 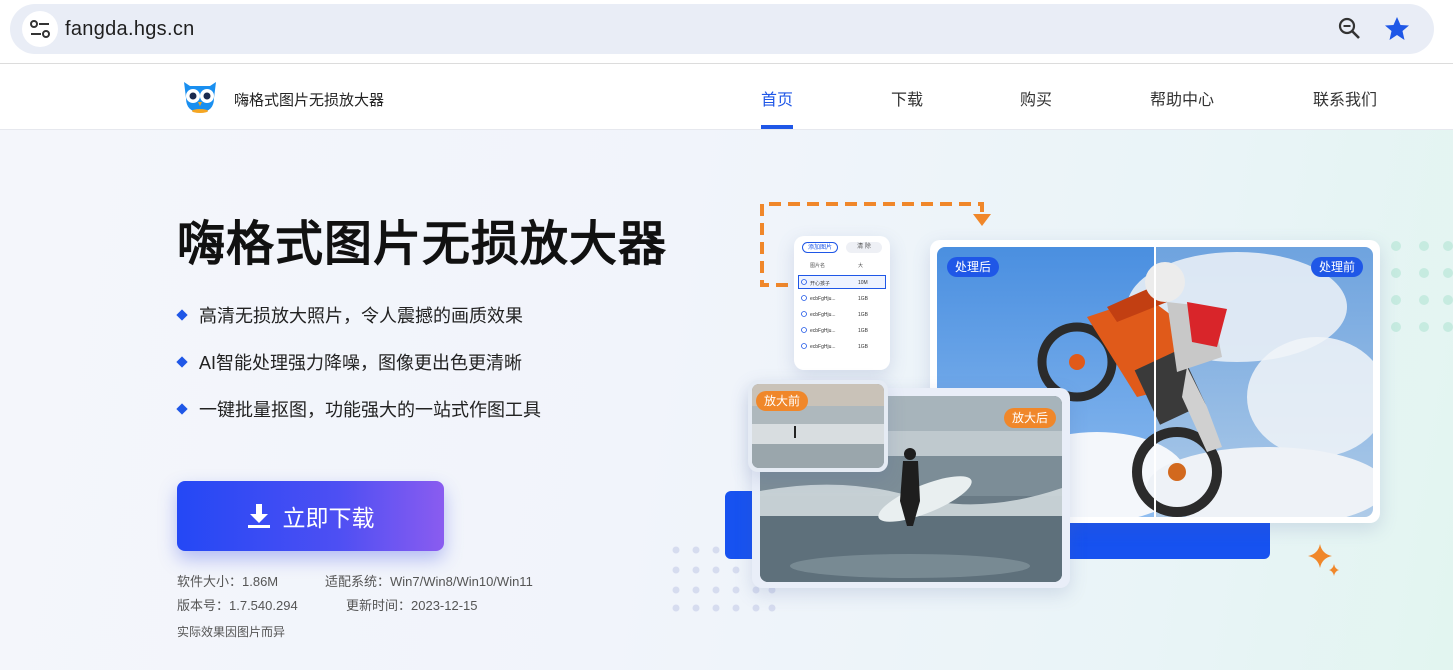 What do you see at coordinates (777, 108) in the screenshot?
I see `nav-home: 首页` at bounding box center [777, 108].